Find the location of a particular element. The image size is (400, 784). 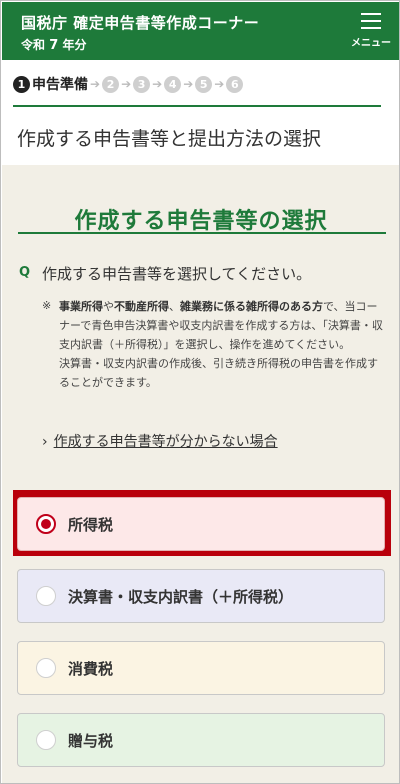

step-5-badge: 5 is located at coordinates (204, 84).